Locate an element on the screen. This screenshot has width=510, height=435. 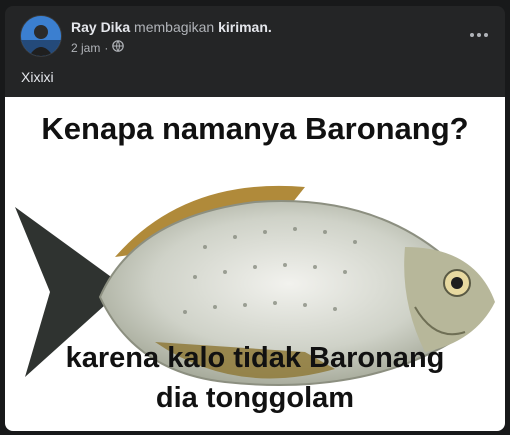
post-author-line: Ray Dika membagikan kiriman. is located at coordinates (171, 27).